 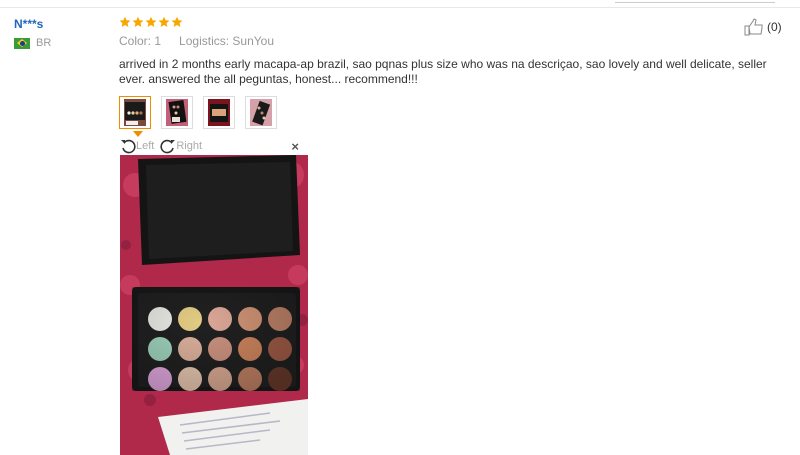 What do you see at coordinates (32, 24) in the screenshot?
I see `reviewer-name: N***s` at bounding box center [32, 24].